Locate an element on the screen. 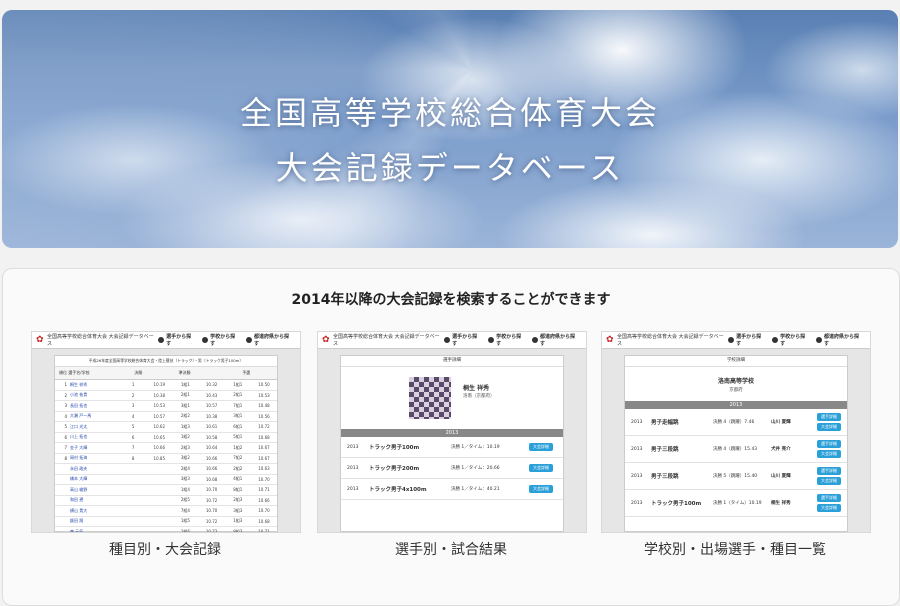 The height and width of the screenshot is (606, 900). table-cell: 10.58 is located at coordinates (211, 437).